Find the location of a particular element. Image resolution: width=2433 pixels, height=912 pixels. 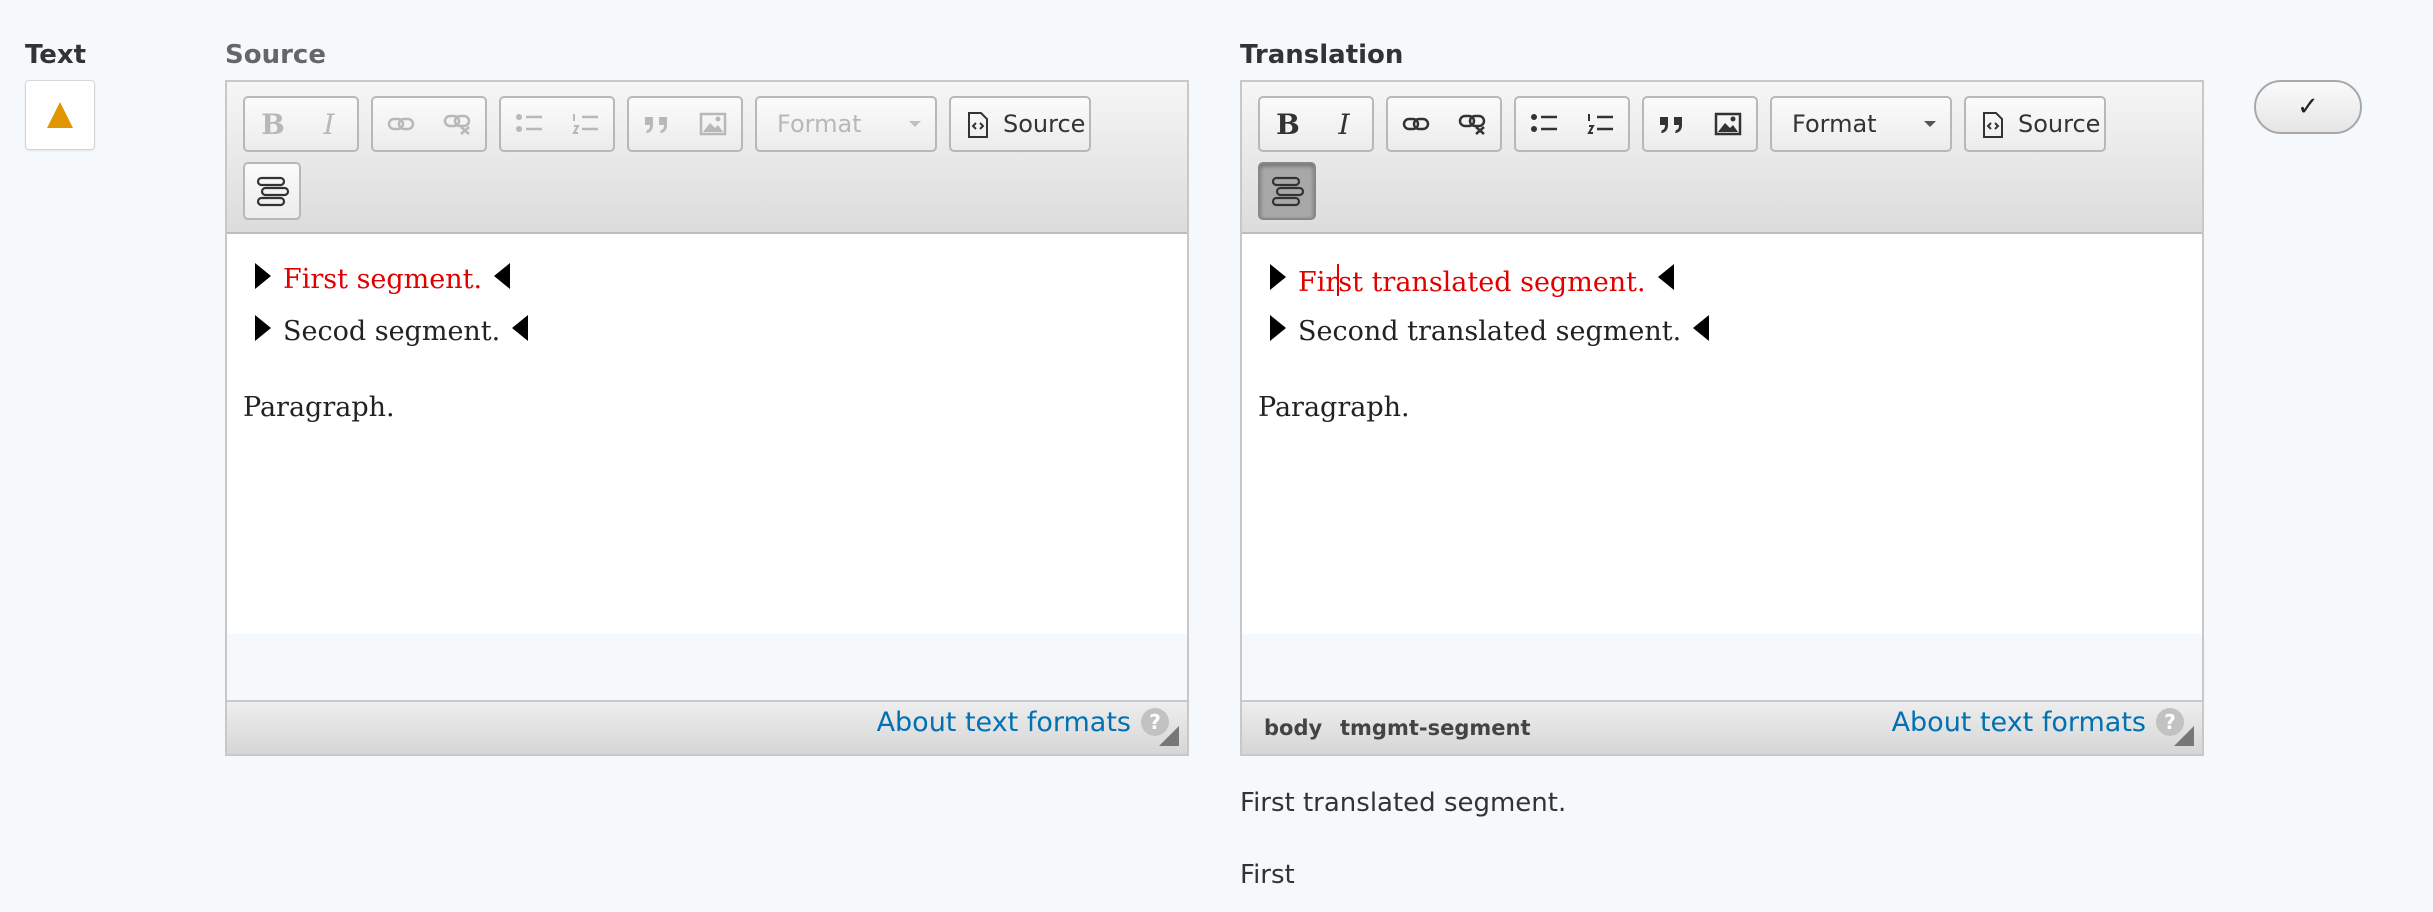

check-icon: ✓ is located at coordinates (2308, 107).